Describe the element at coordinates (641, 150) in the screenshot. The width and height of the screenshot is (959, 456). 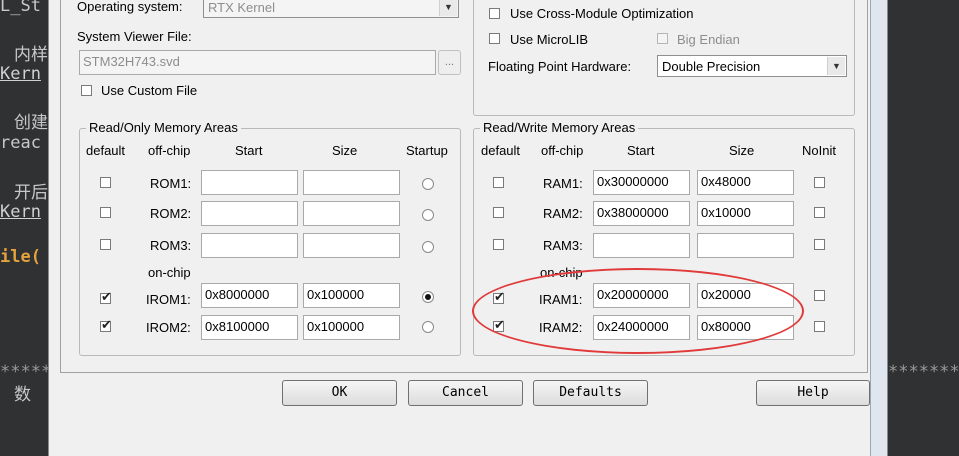
I see `rw-header-start: Start` at that location.